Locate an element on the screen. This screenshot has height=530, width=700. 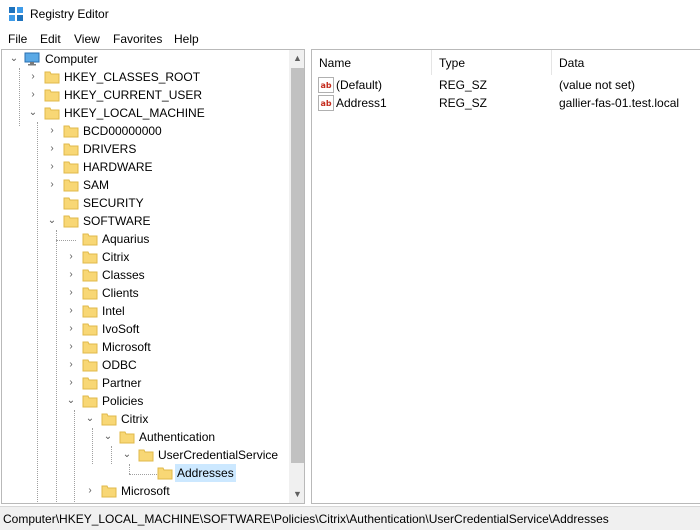
title-bar: Registry Editor is located at coordinates (350, 14).